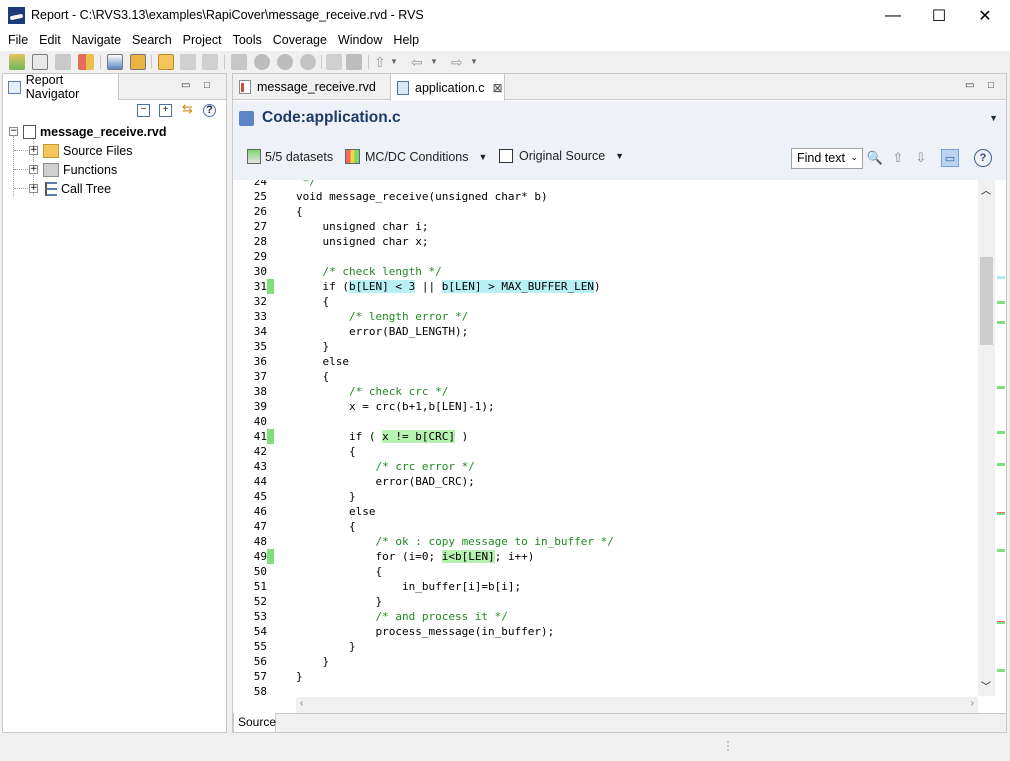 Image resolution: width=1010 pixels, height=761 pixels. What do you see at coordinates (166, 62) in the screenshot?
I see `open-folder-icon` at bounding box center [166, 62].